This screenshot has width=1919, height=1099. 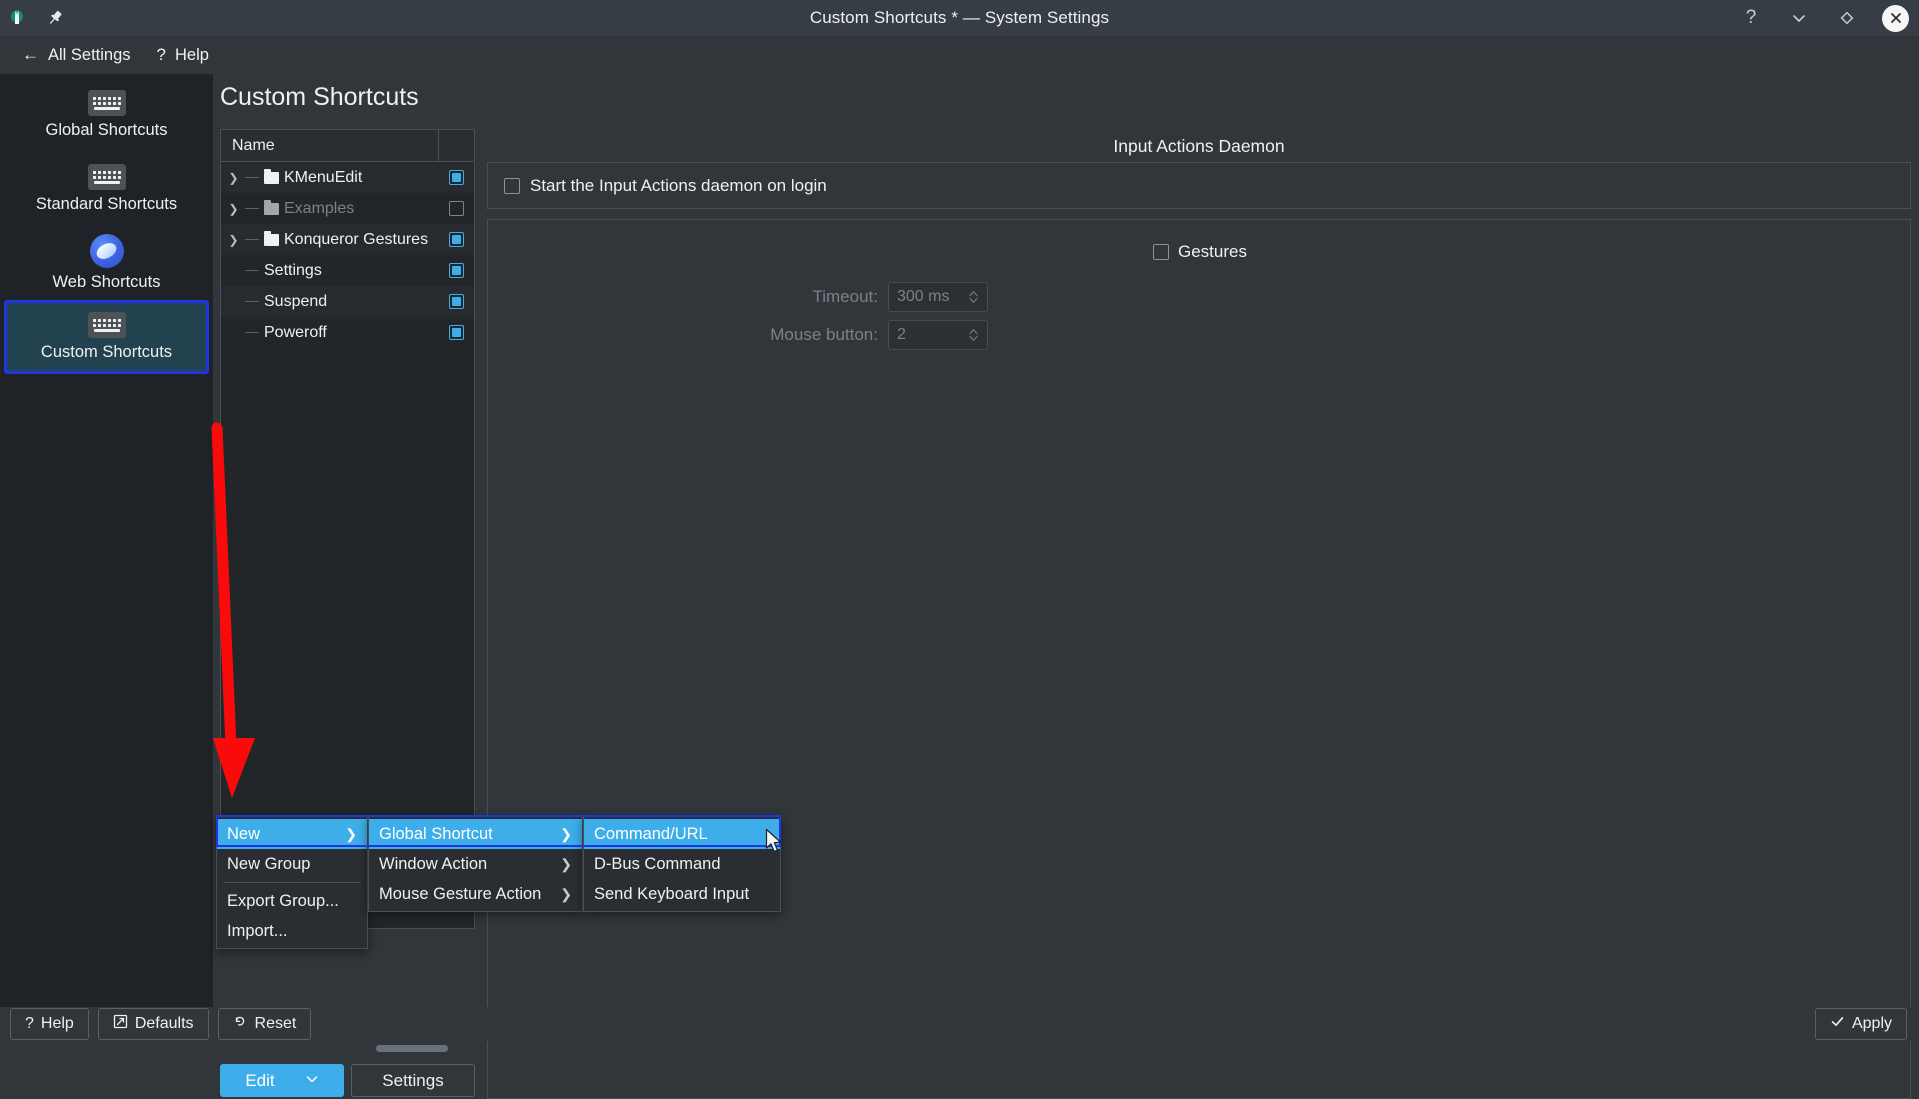 What do you see at coordinates (1212, 252) in the screenshot?
I see `gestures-label: Gestures` at bounding box center [1212, 252].